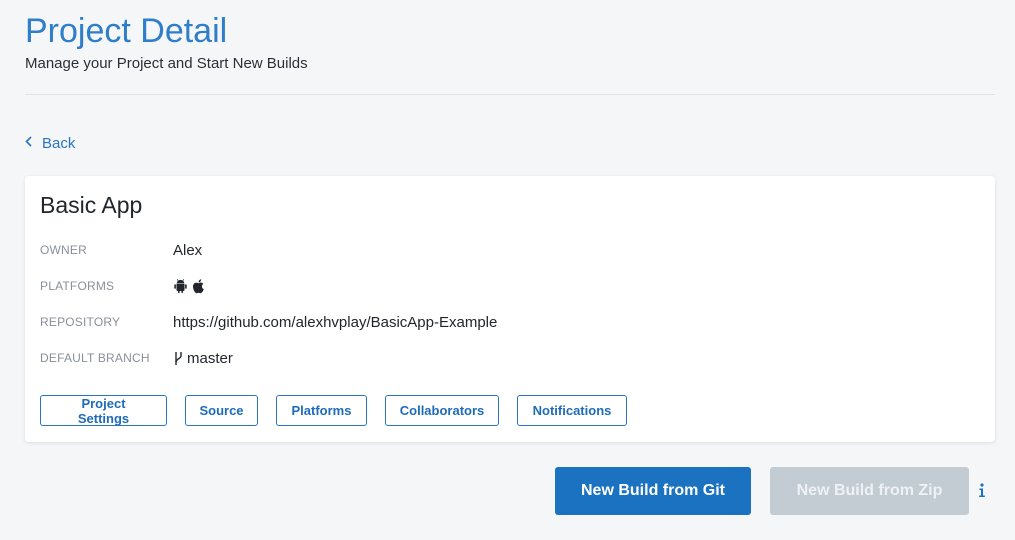 The width and height of the screenshot is (1015, 540). What do you see at coordinates (510, 94) in the screenshot?
I see `header-divider` at bounding box center [510, 94].